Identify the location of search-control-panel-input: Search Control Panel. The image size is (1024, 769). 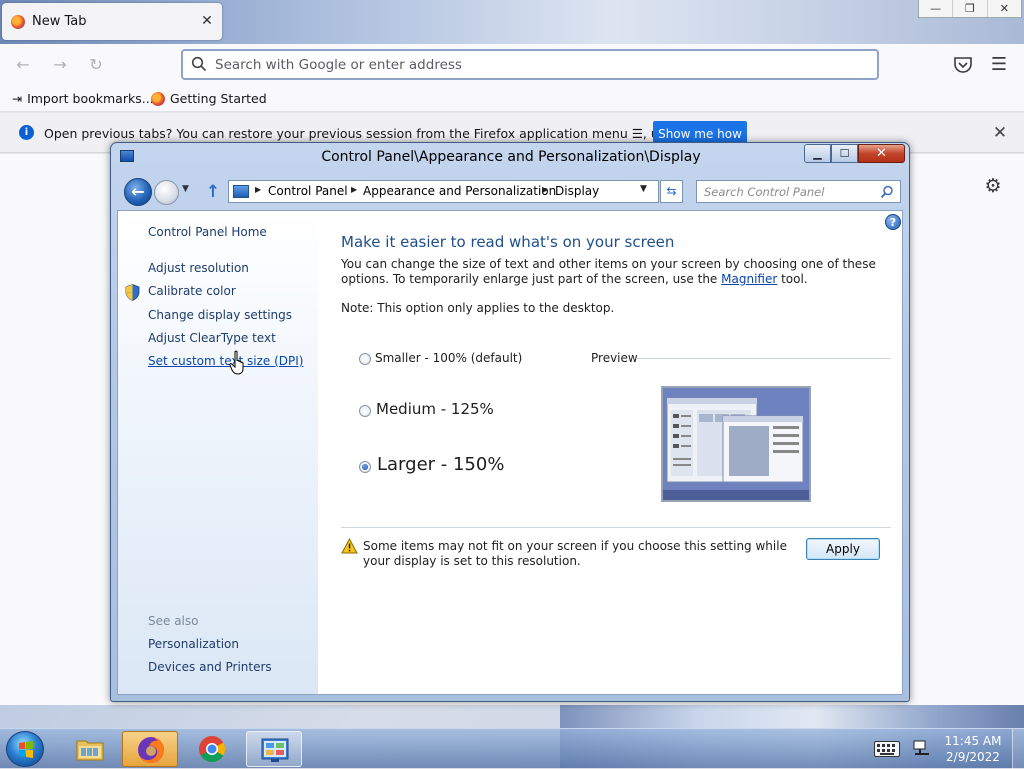
(798, 191).